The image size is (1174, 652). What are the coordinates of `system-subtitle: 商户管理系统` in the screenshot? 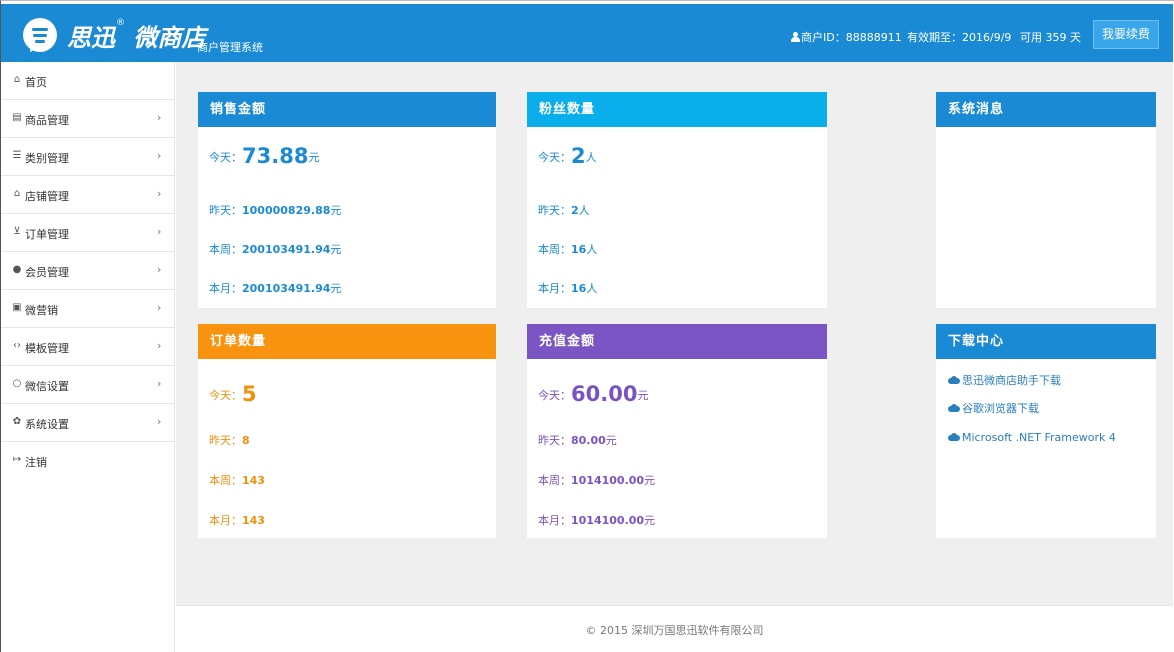 It's located at (230, 47).